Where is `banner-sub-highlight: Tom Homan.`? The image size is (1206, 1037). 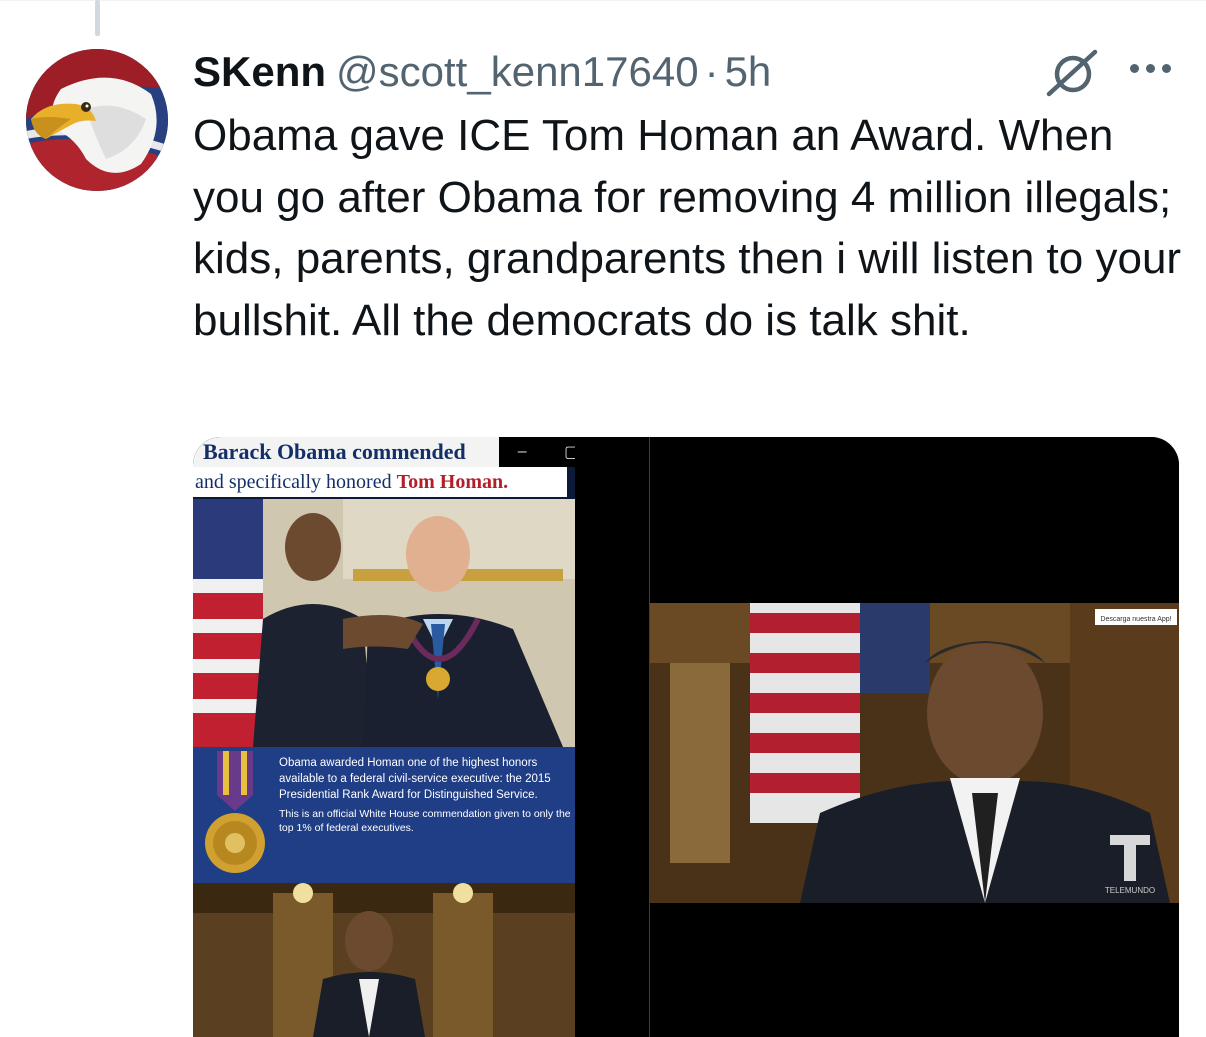
banner-sub-highlight: Tom Homan. is located at coordinates (452, 482).